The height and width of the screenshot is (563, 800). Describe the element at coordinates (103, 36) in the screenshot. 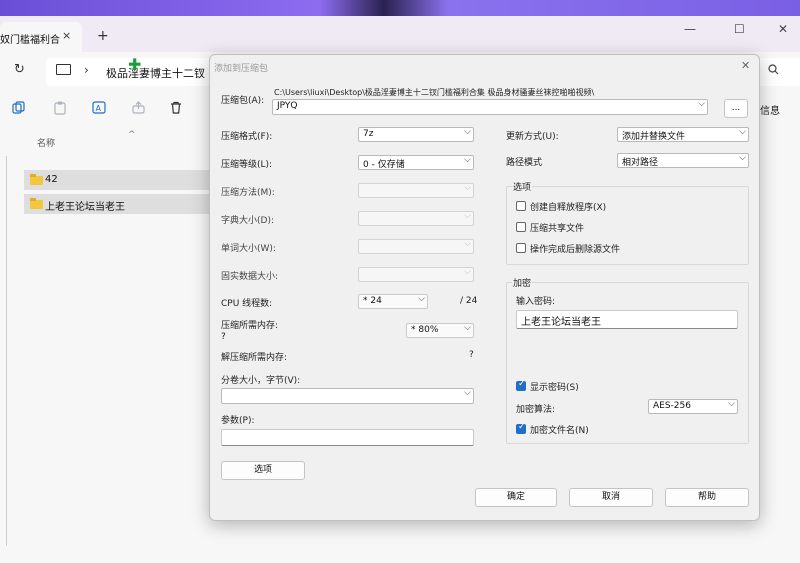

I see `new-tab-icon: +` at that location.